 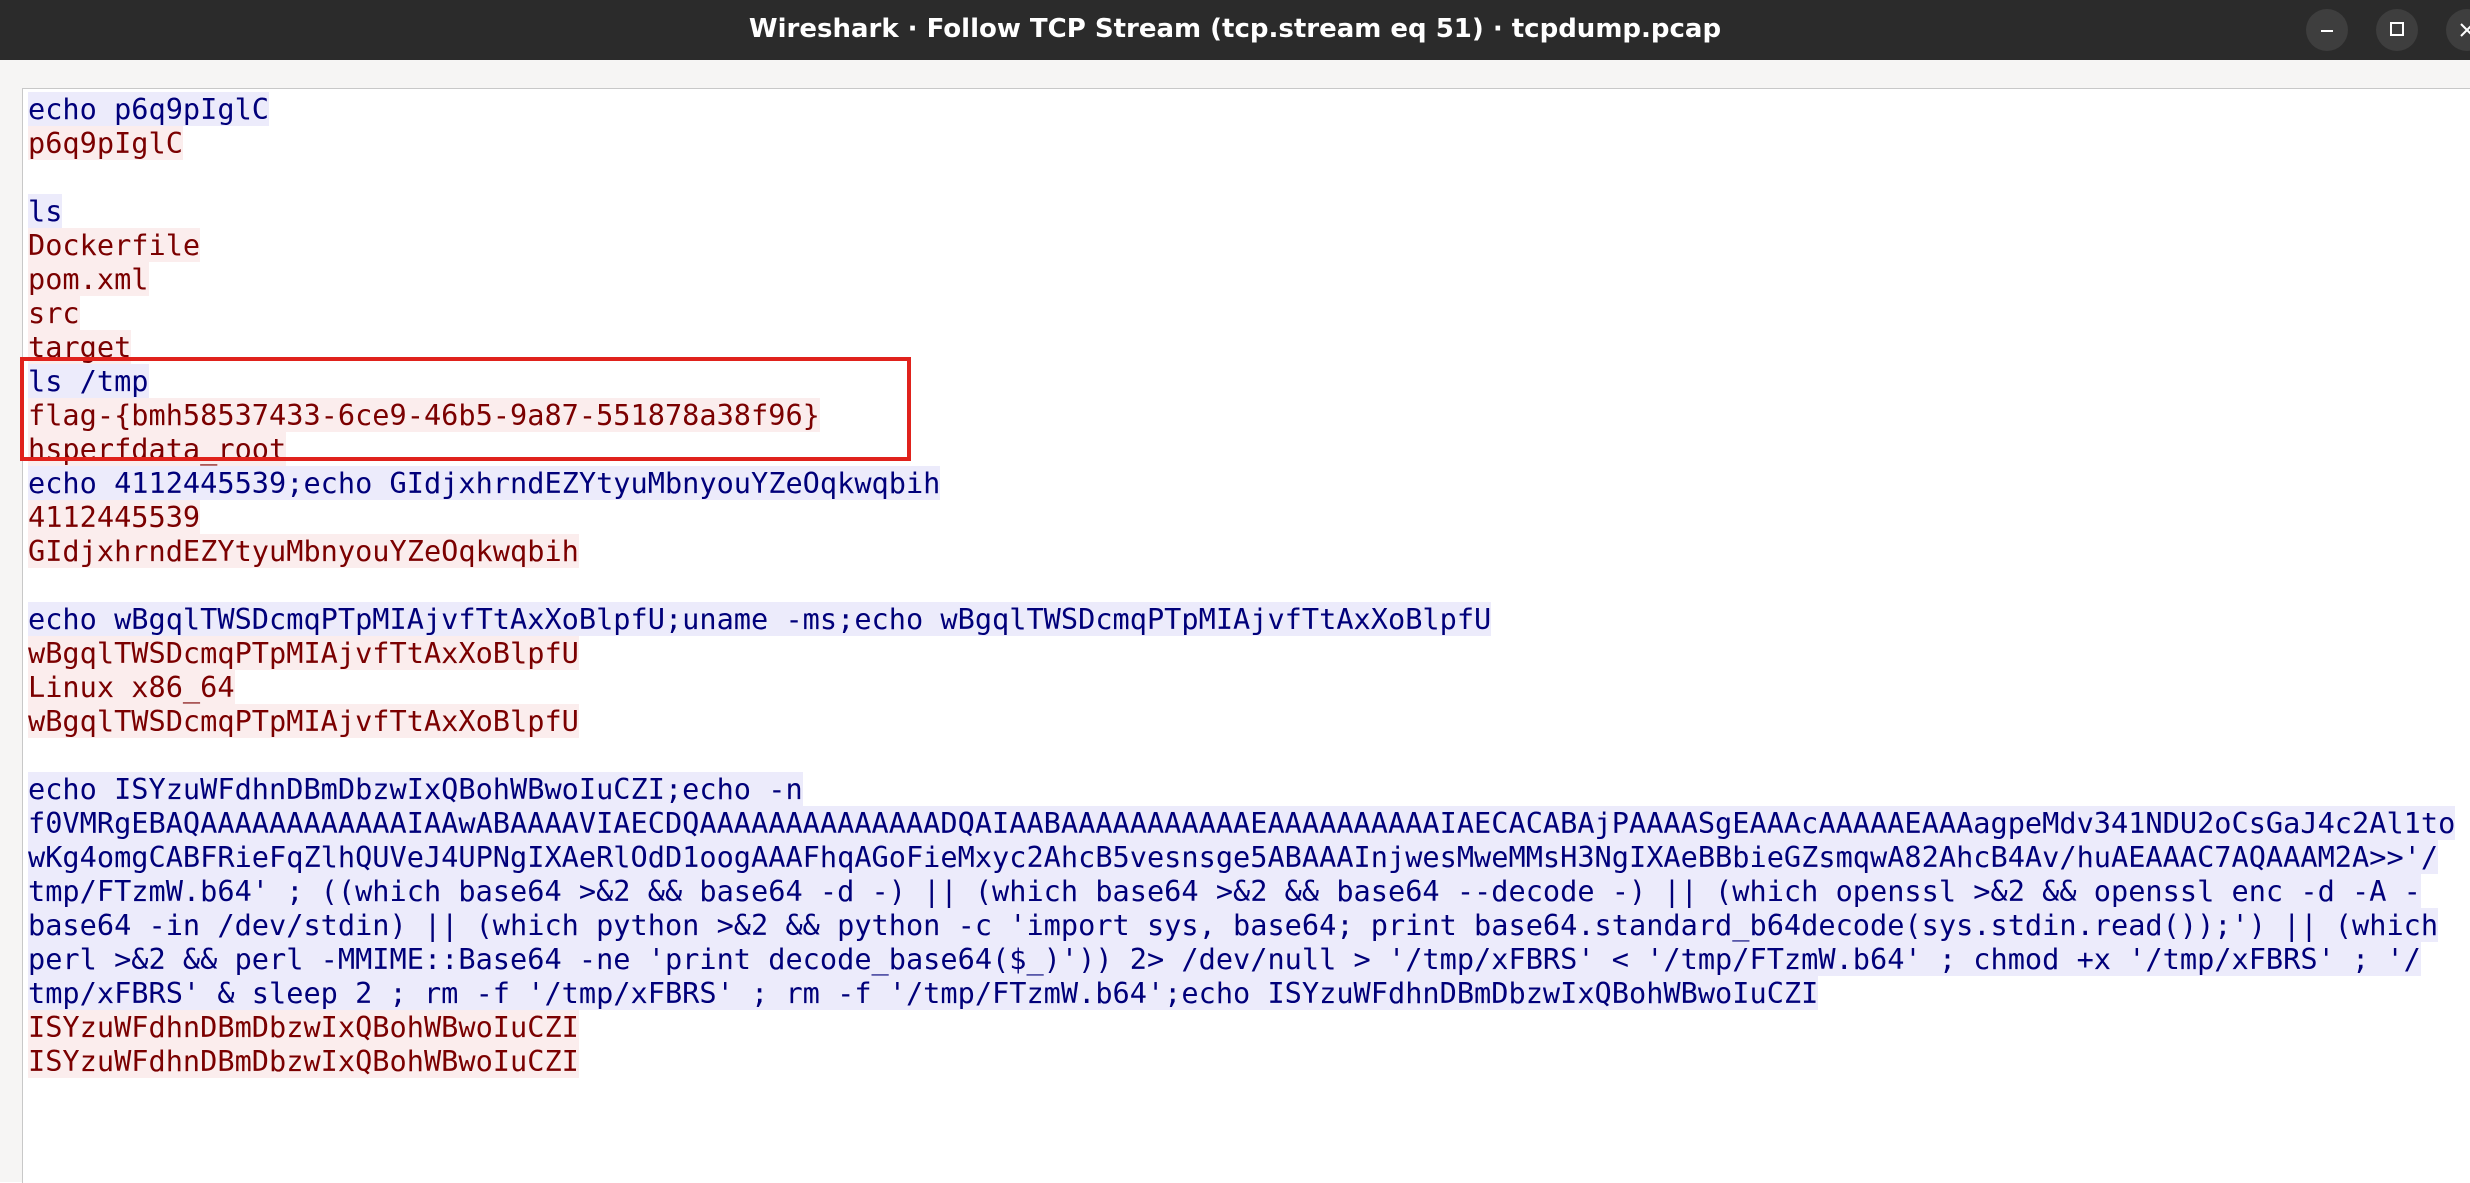 What do you see at coordinates (88, 279) in the screenshot?
I see `stream-line-text: pom.xml` at bounding box center [88, 279].